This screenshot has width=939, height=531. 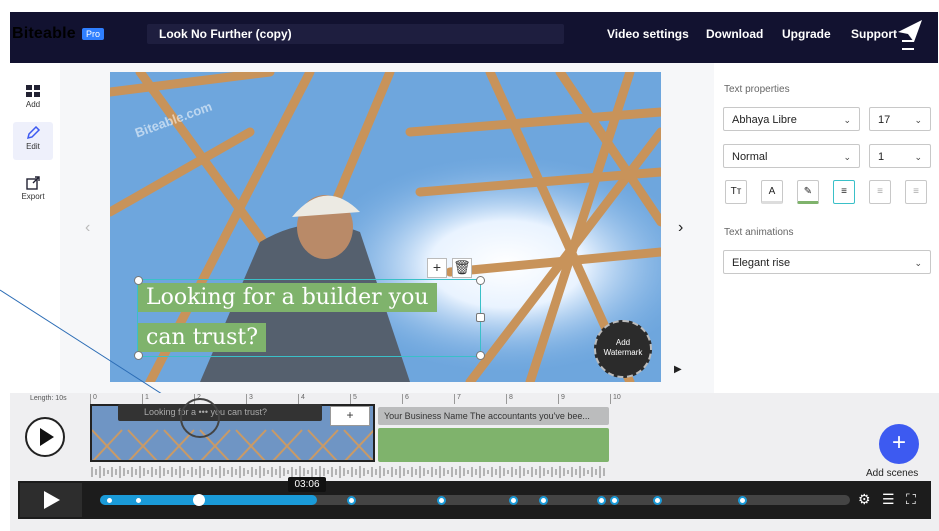 What do you see at coordinates (200, 418) in the screenshot?
I see `cursor-highlight` at bounding box center [200, 418].